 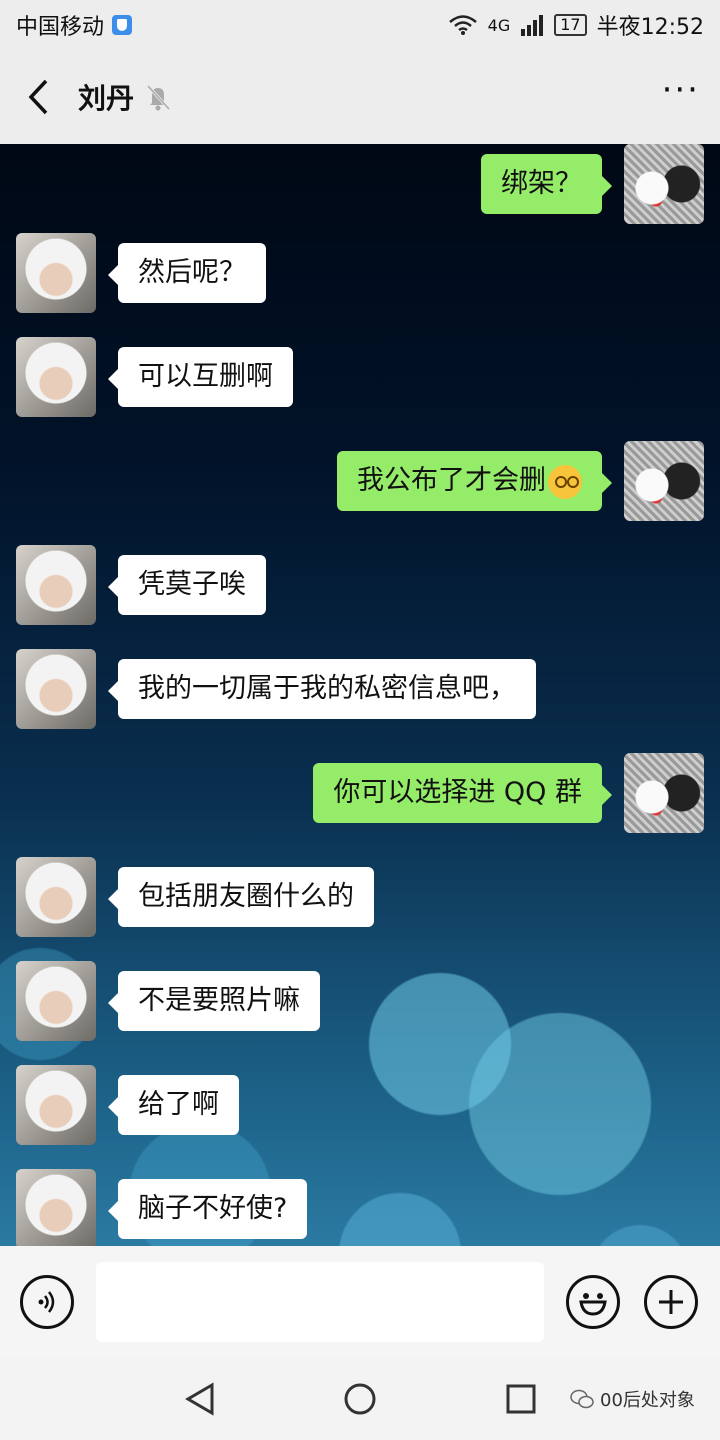 I want to click on message-bubble: 脑子不好使?, so click(x=207, y=1209).